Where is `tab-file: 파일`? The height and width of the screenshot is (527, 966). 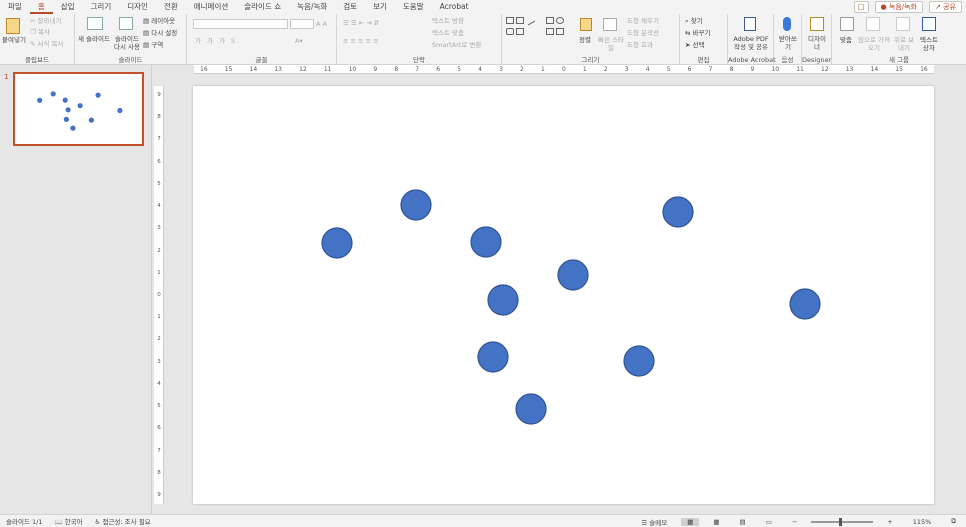 tab-file: 파일 is located at coordinates (15, 7).